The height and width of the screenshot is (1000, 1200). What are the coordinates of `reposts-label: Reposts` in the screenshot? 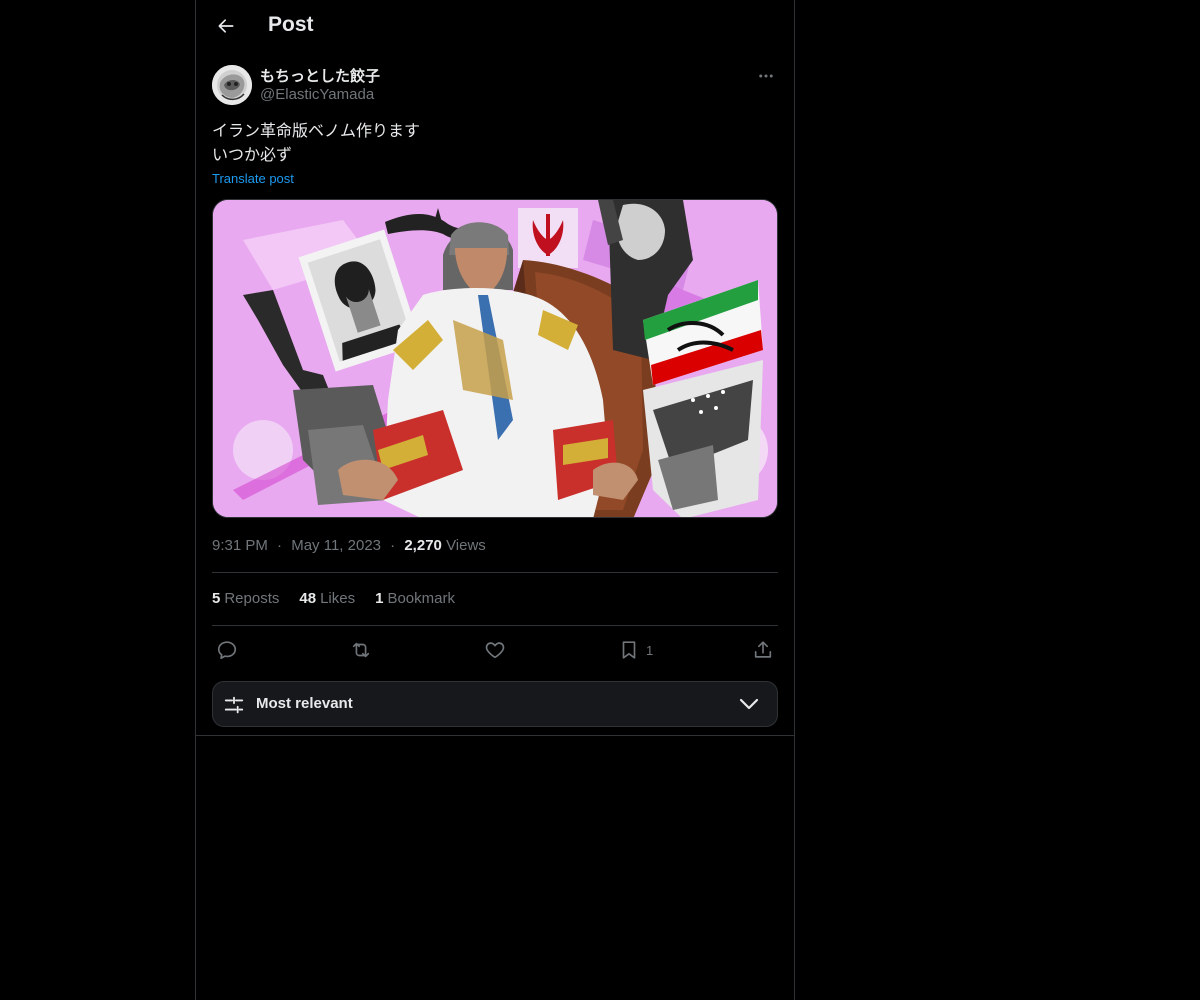 It's located at (252, 598).